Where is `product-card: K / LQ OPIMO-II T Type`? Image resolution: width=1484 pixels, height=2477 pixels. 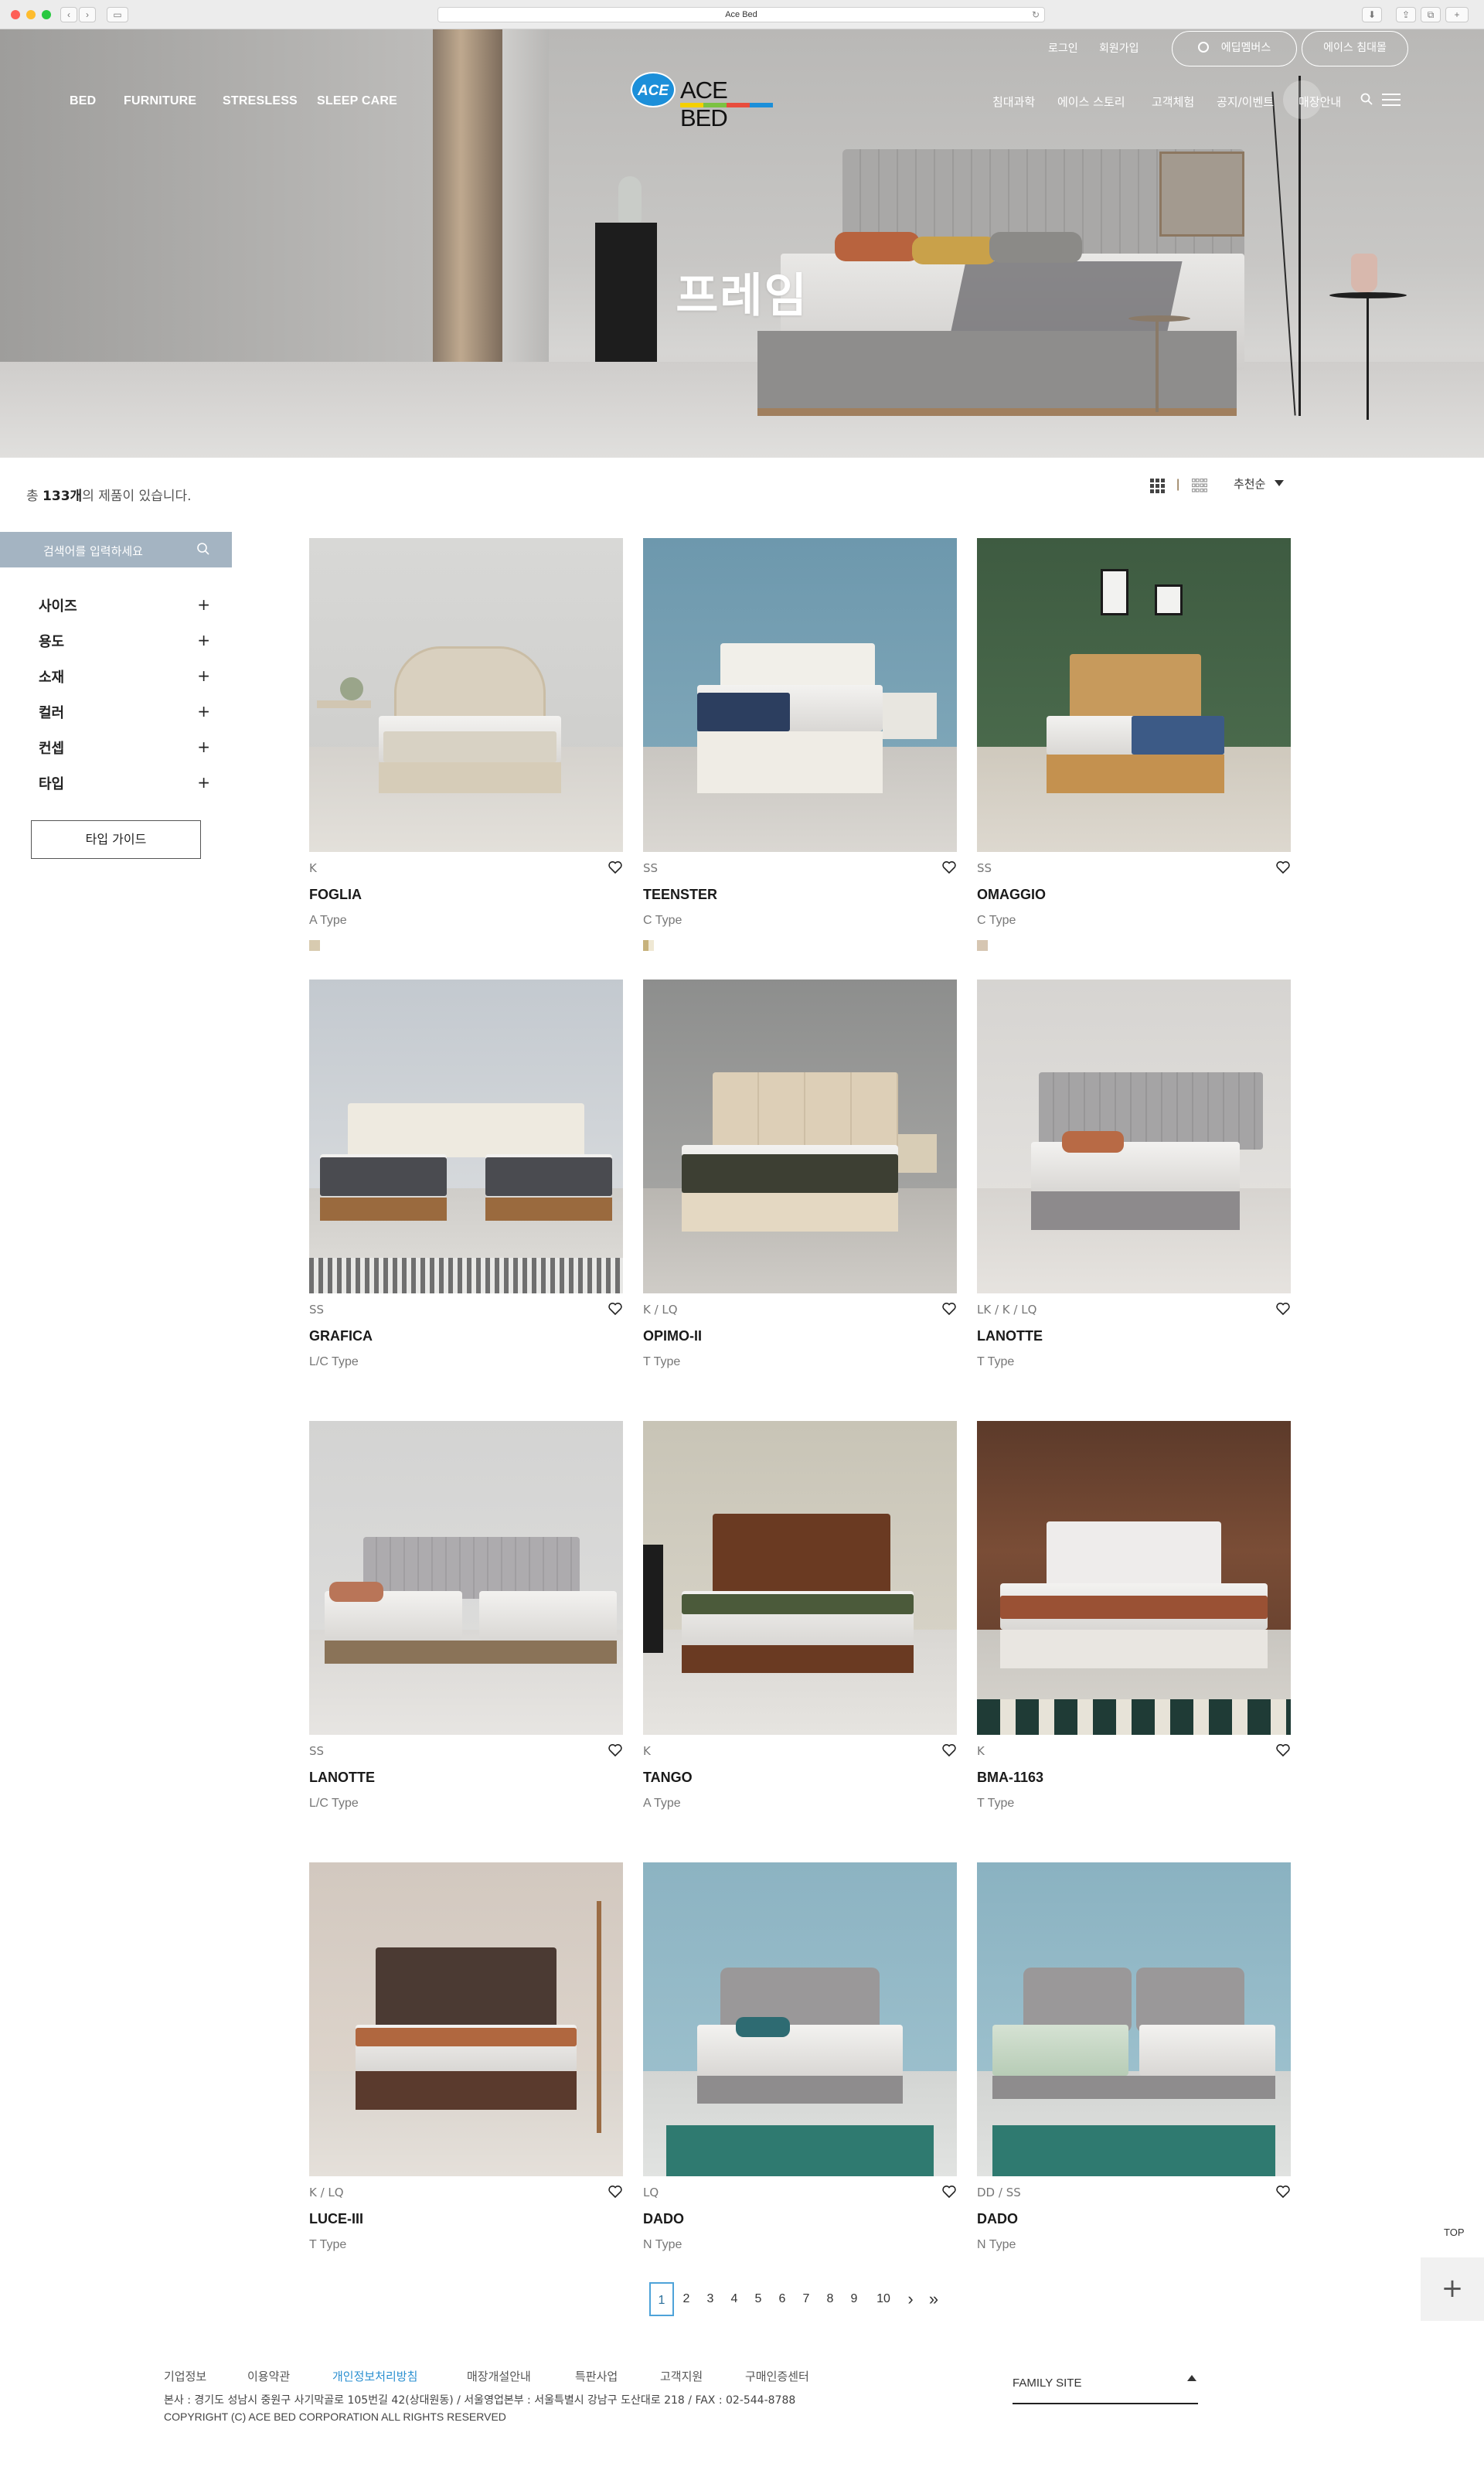 product-card: K / LQ OPIMO-II T Type is located at coordinates (800, 1200).